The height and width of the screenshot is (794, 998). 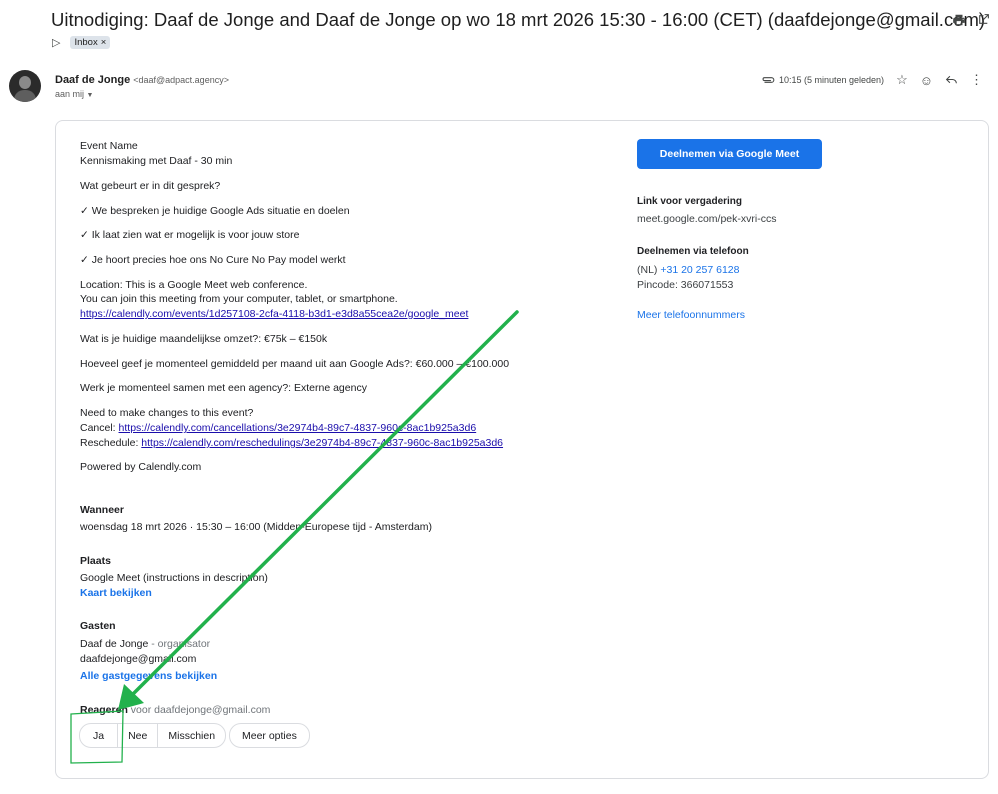 I want to click on recipients-toggle: aan mij ▼, so click(x=74, y=94).